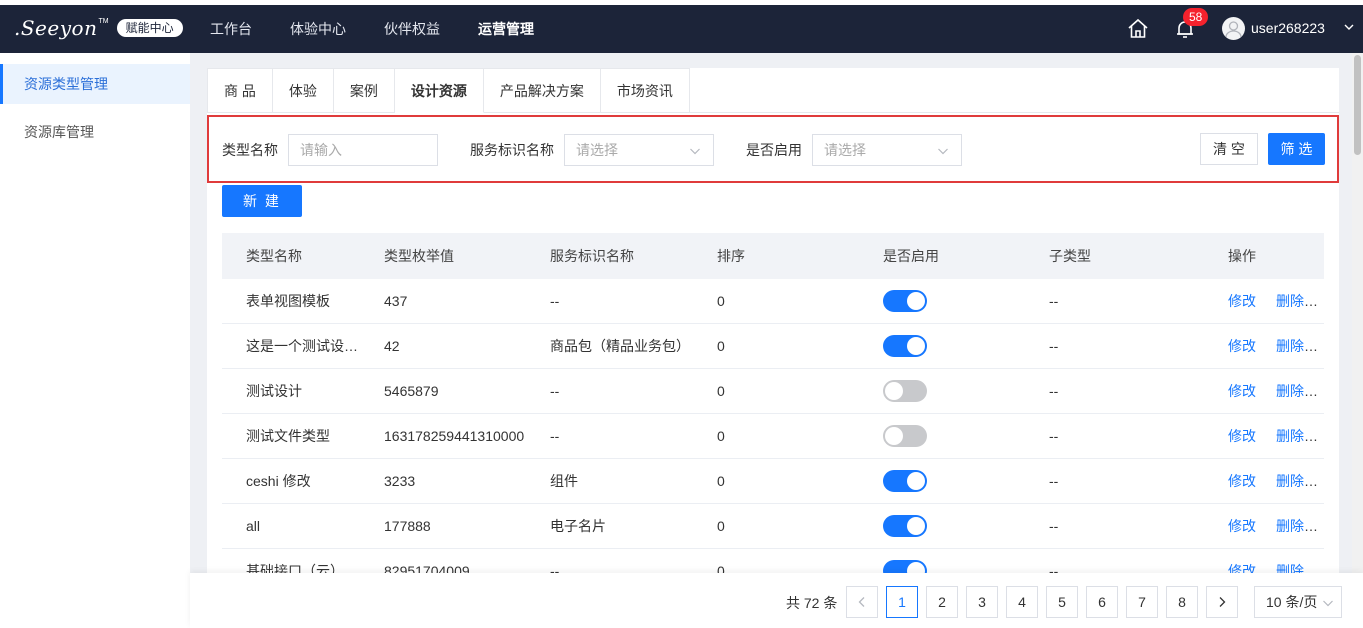  I want to click on service-name-select: 请选择, so click(639, 150).